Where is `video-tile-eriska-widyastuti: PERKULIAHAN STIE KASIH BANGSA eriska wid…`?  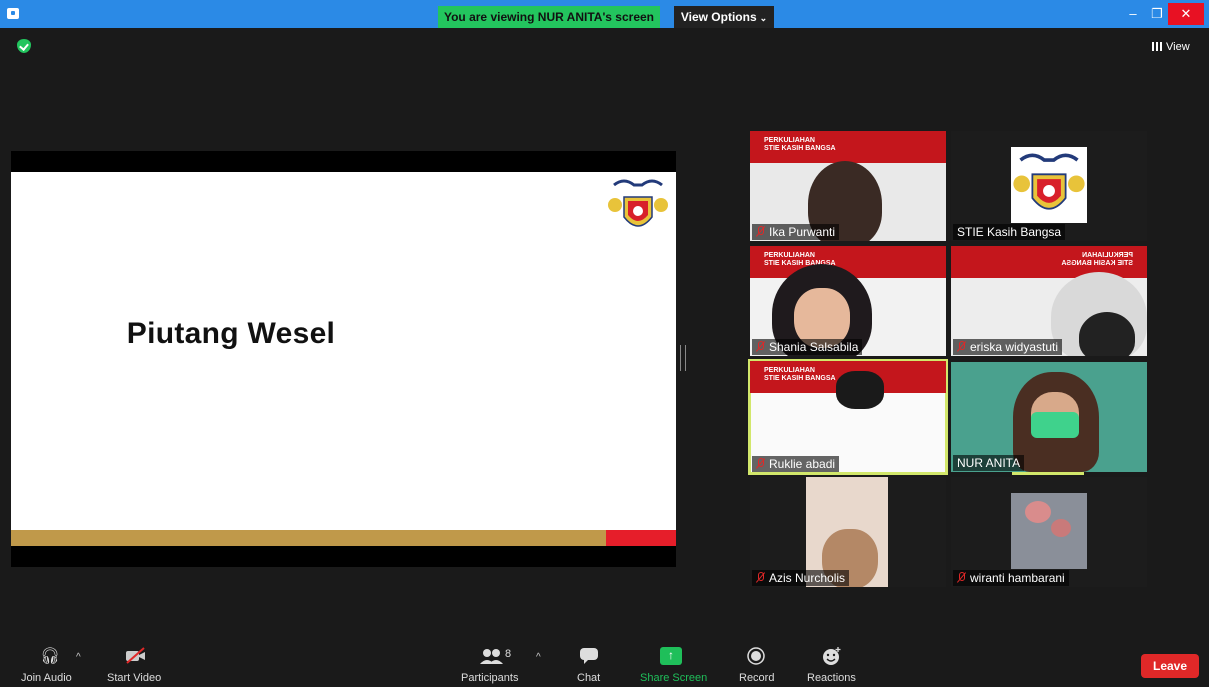 video-tile-eriska-widyastuti: PERKULIAHAN STIE KASIH BANGSA eriska wid… is located at coordinates (1049, 301).